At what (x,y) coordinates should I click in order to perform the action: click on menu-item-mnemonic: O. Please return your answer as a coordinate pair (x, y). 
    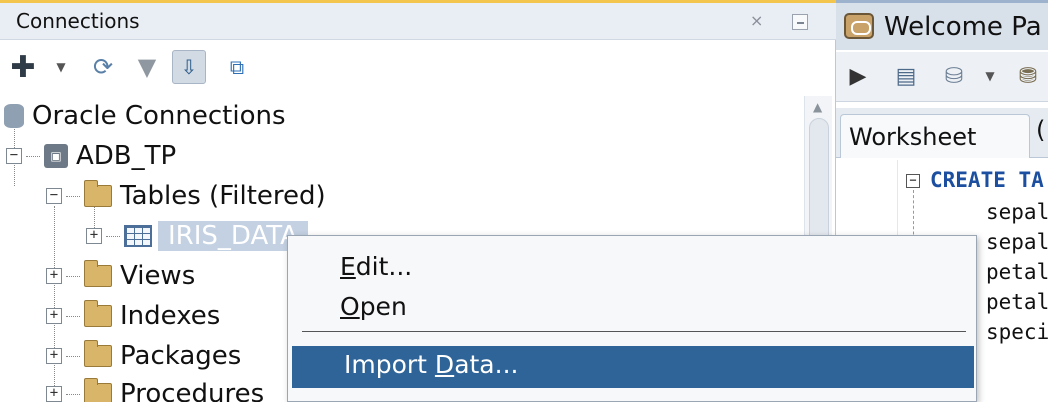
    Looking at the image, I should click on (350, 306).